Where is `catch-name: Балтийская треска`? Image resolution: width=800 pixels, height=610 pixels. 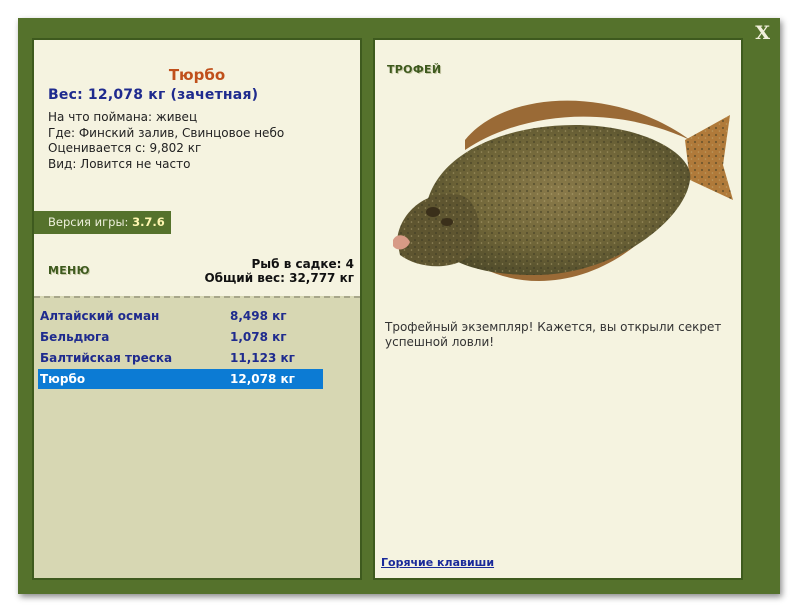
catch-name: Балтийская треска is located at coordinates (106, 358).